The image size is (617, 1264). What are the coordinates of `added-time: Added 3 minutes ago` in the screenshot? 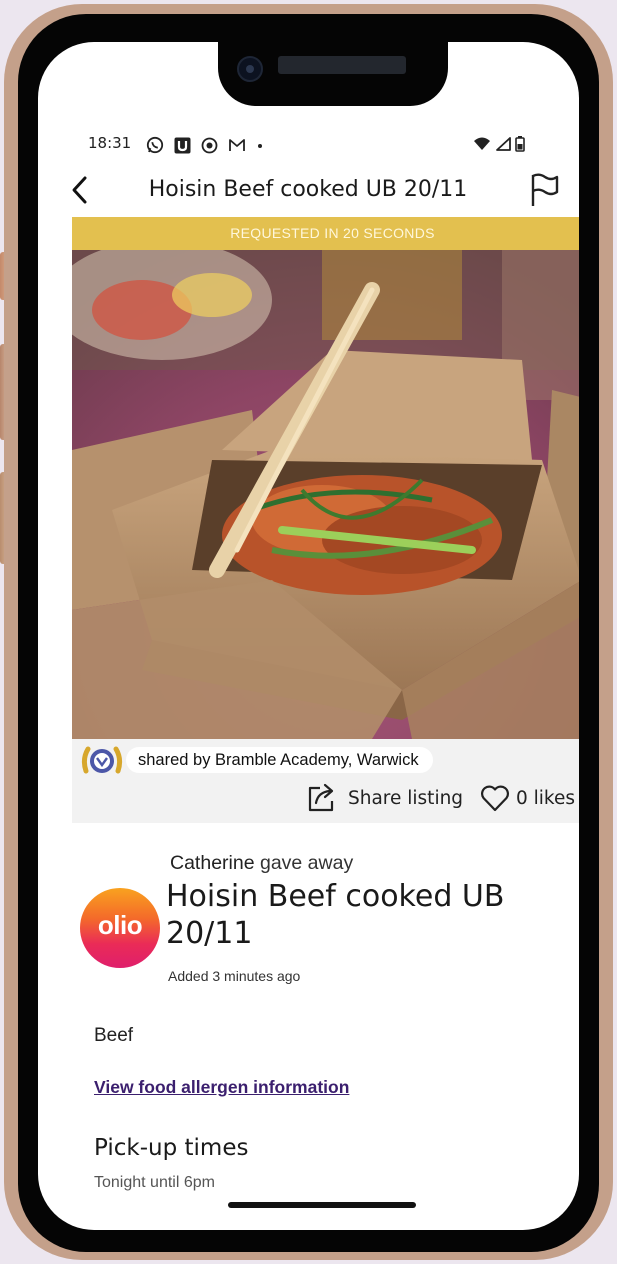 It's located at (234, 976).